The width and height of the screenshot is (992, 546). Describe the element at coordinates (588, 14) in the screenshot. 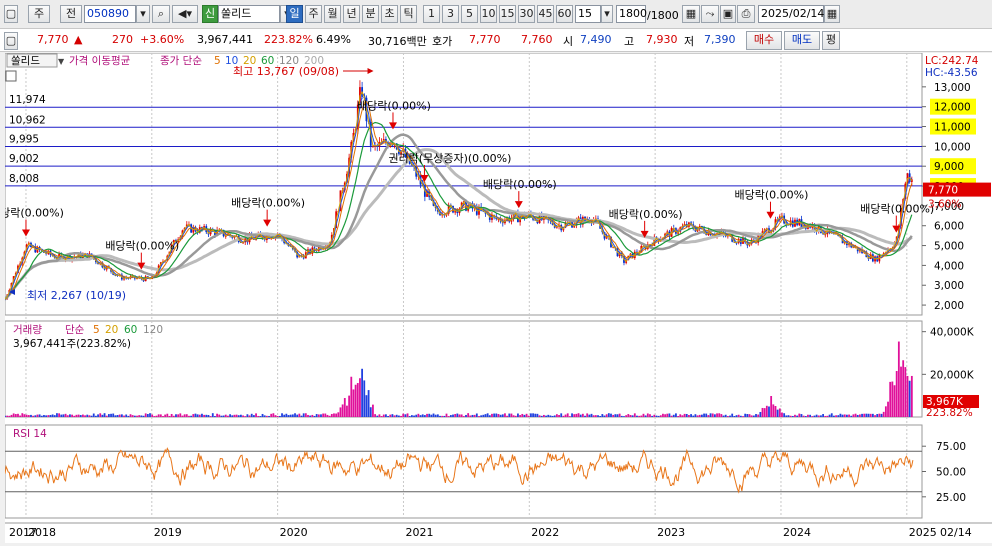

I see `interval-input: 15` at that location.